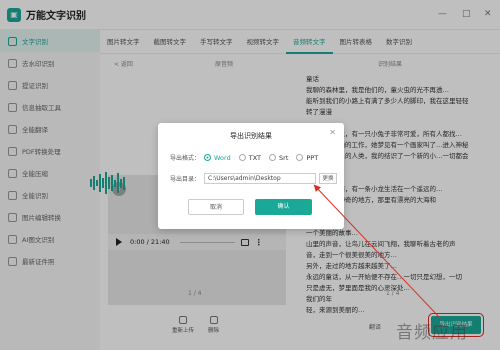 This screenshot has height=350, width=500. I want to click on watermark-text: 音频应用, so click(432, 333).